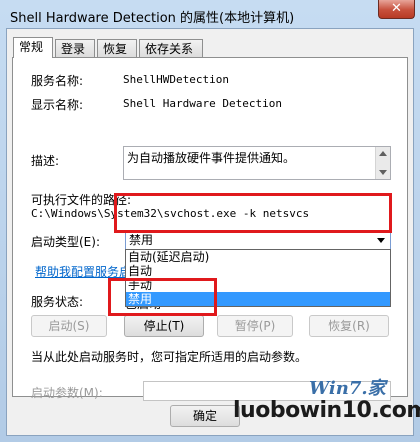  What do you see at coordinates (176, 79) in the screenshot?
I see `service-name-value: ShellHWDetection` at bounding box center [176, 79].